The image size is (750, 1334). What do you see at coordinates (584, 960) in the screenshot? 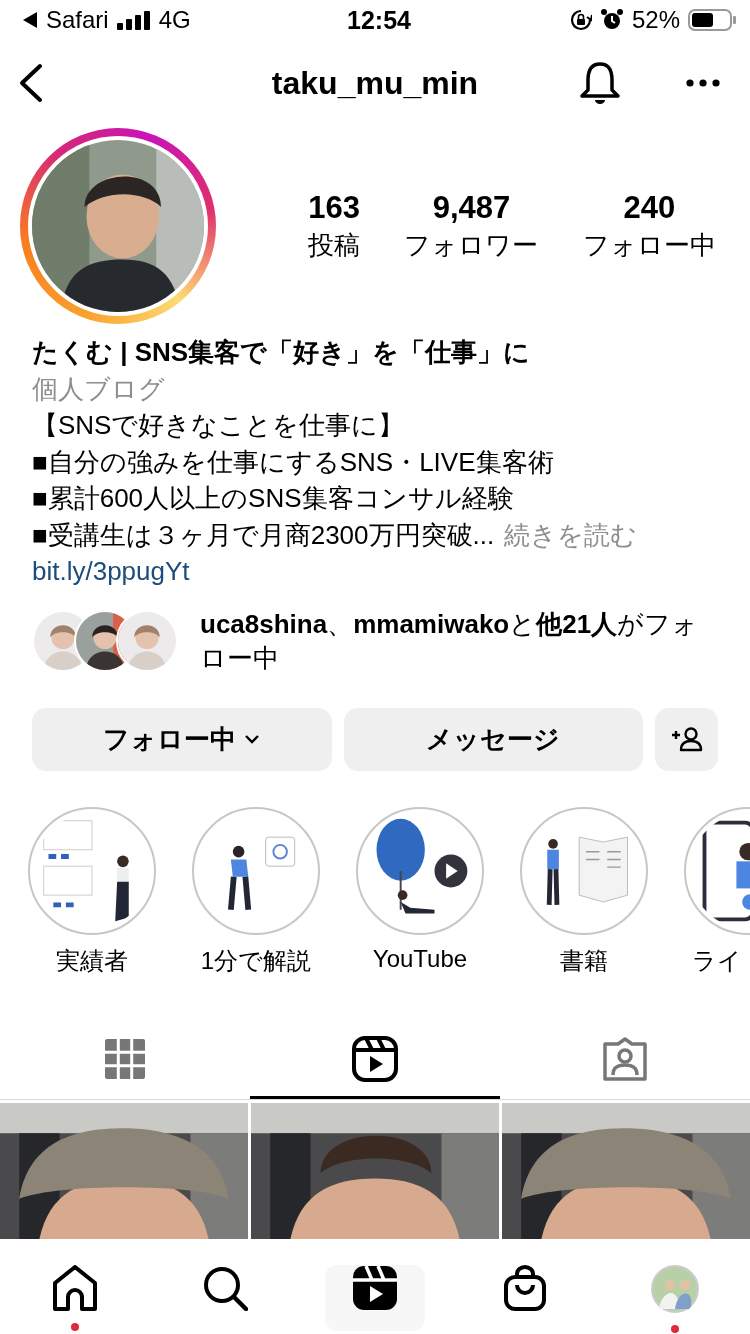
I see `highlight-label: 書籍` at bounding box center [584, 960].